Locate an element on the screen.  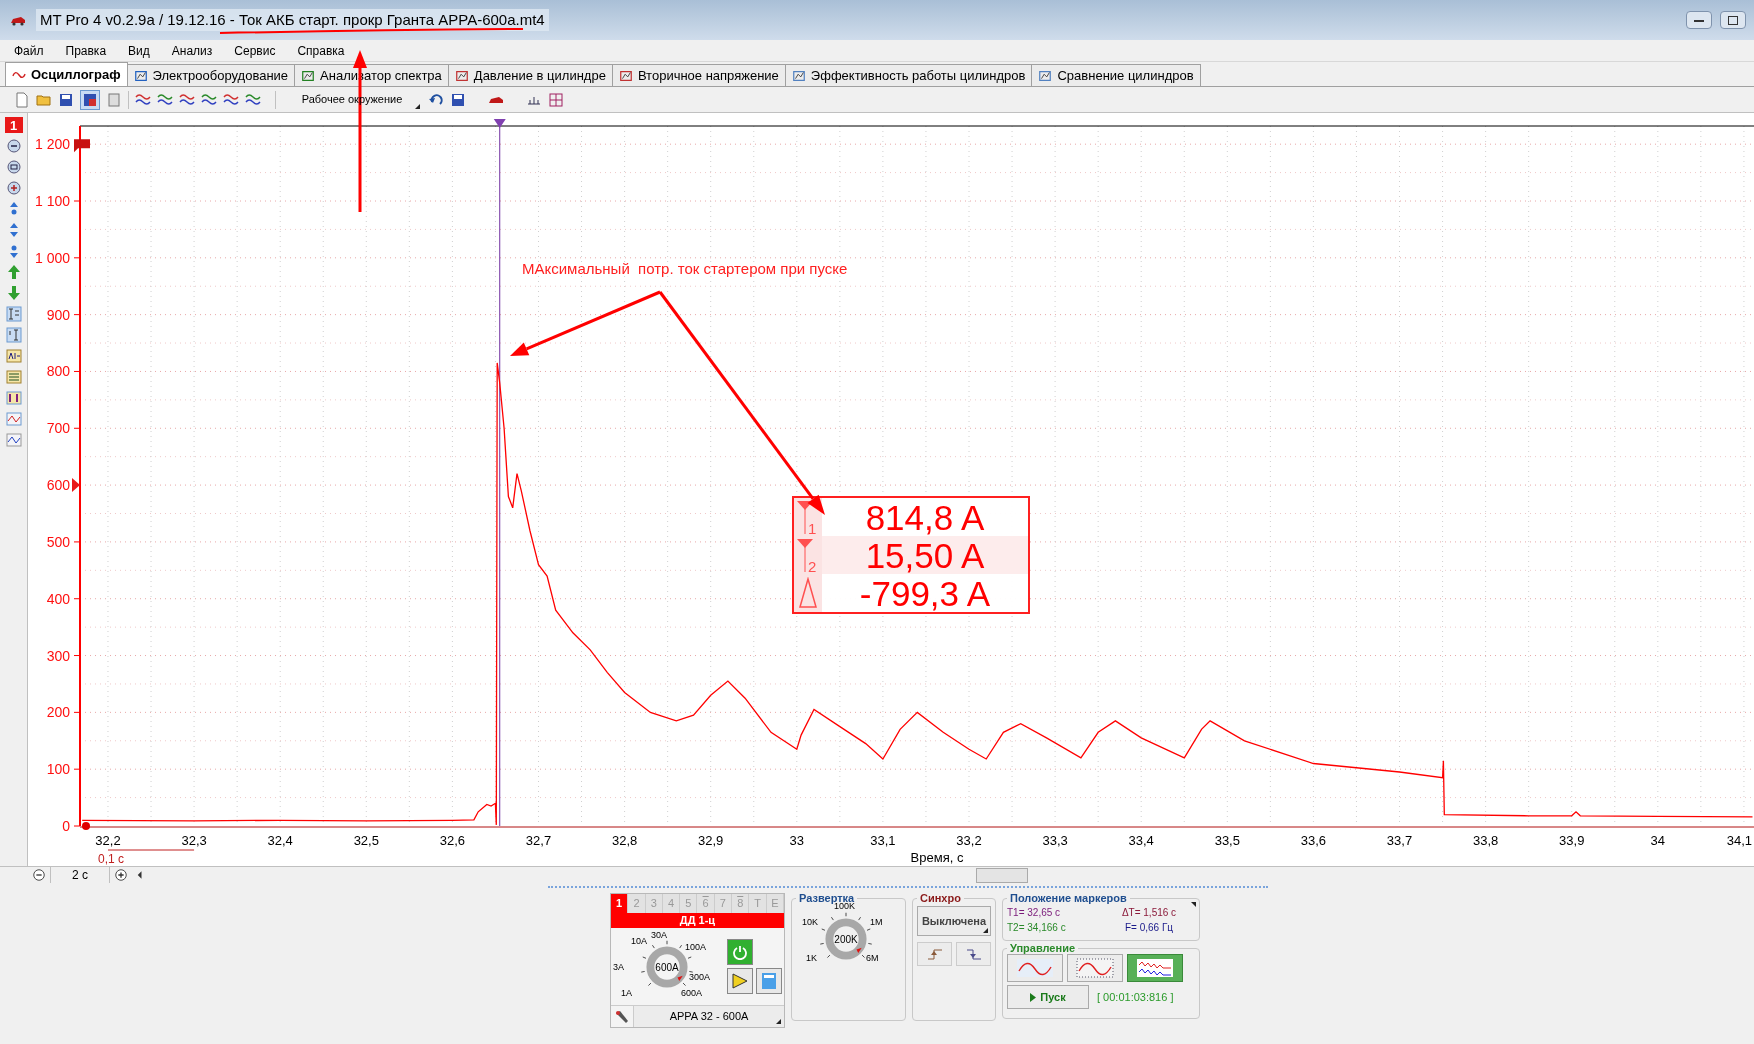
markers-icon is located at coordinates (13, 398).